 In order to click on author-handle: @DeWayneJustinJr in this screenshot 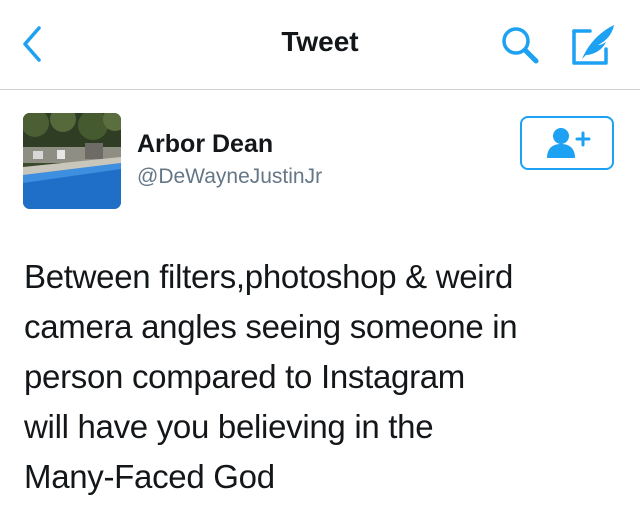, I will do `click(230, 176)`.